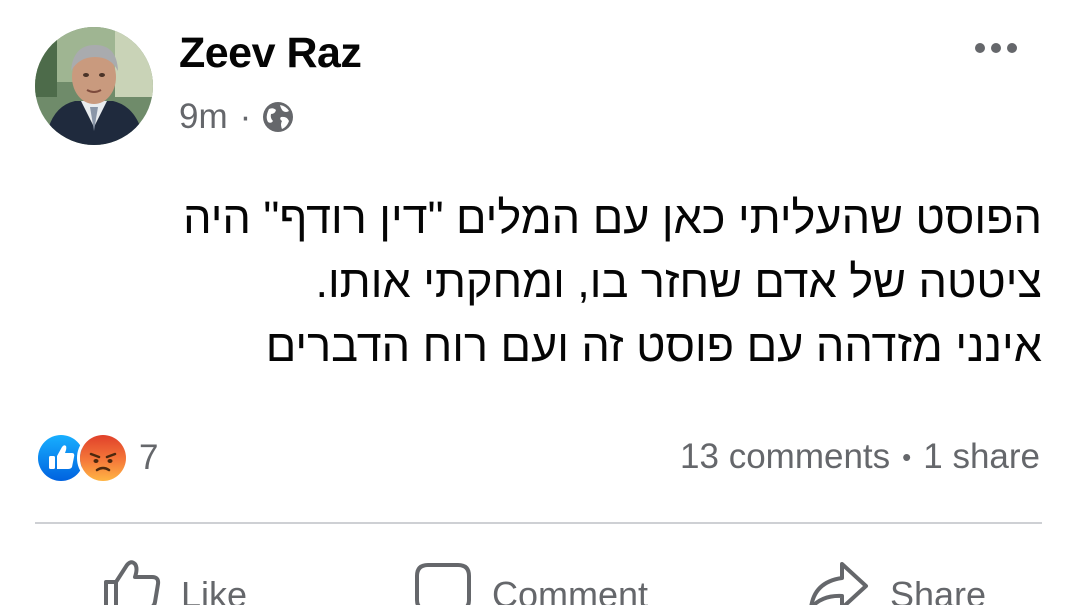 This screenshot has height=605, width=1078. Describe the element at coordinates (938, 589) in the screenshot. I see `share-label: Share` at that location.